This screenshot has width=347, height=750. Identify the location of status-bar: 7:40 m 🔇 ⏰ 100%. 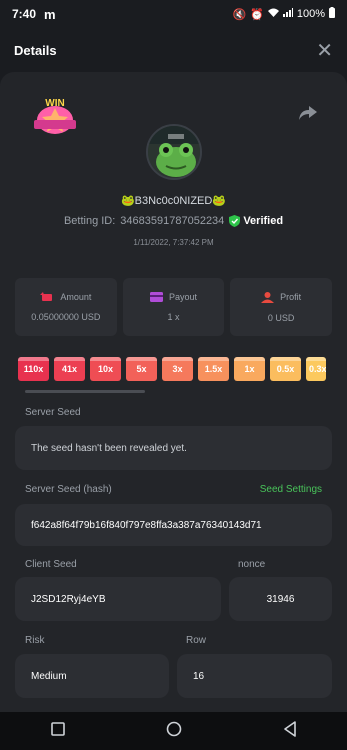
(173, 14).